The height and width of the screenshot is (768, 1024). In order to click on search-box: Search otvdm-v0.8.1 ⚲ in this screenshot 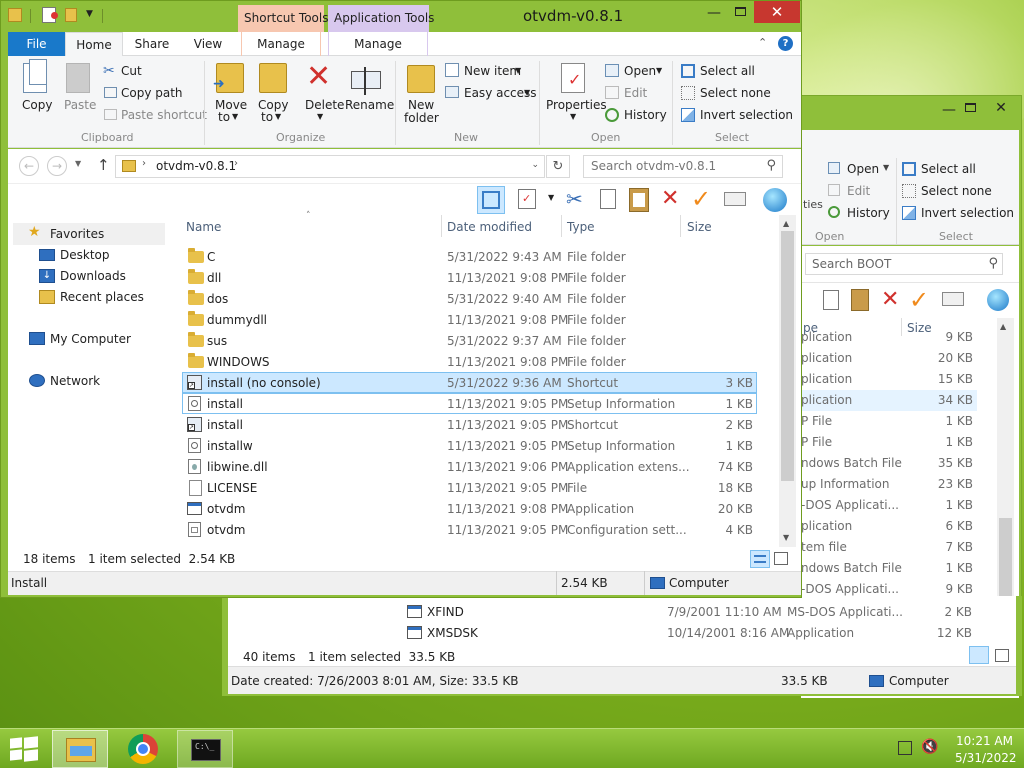, I will do `click(683, 166)`.